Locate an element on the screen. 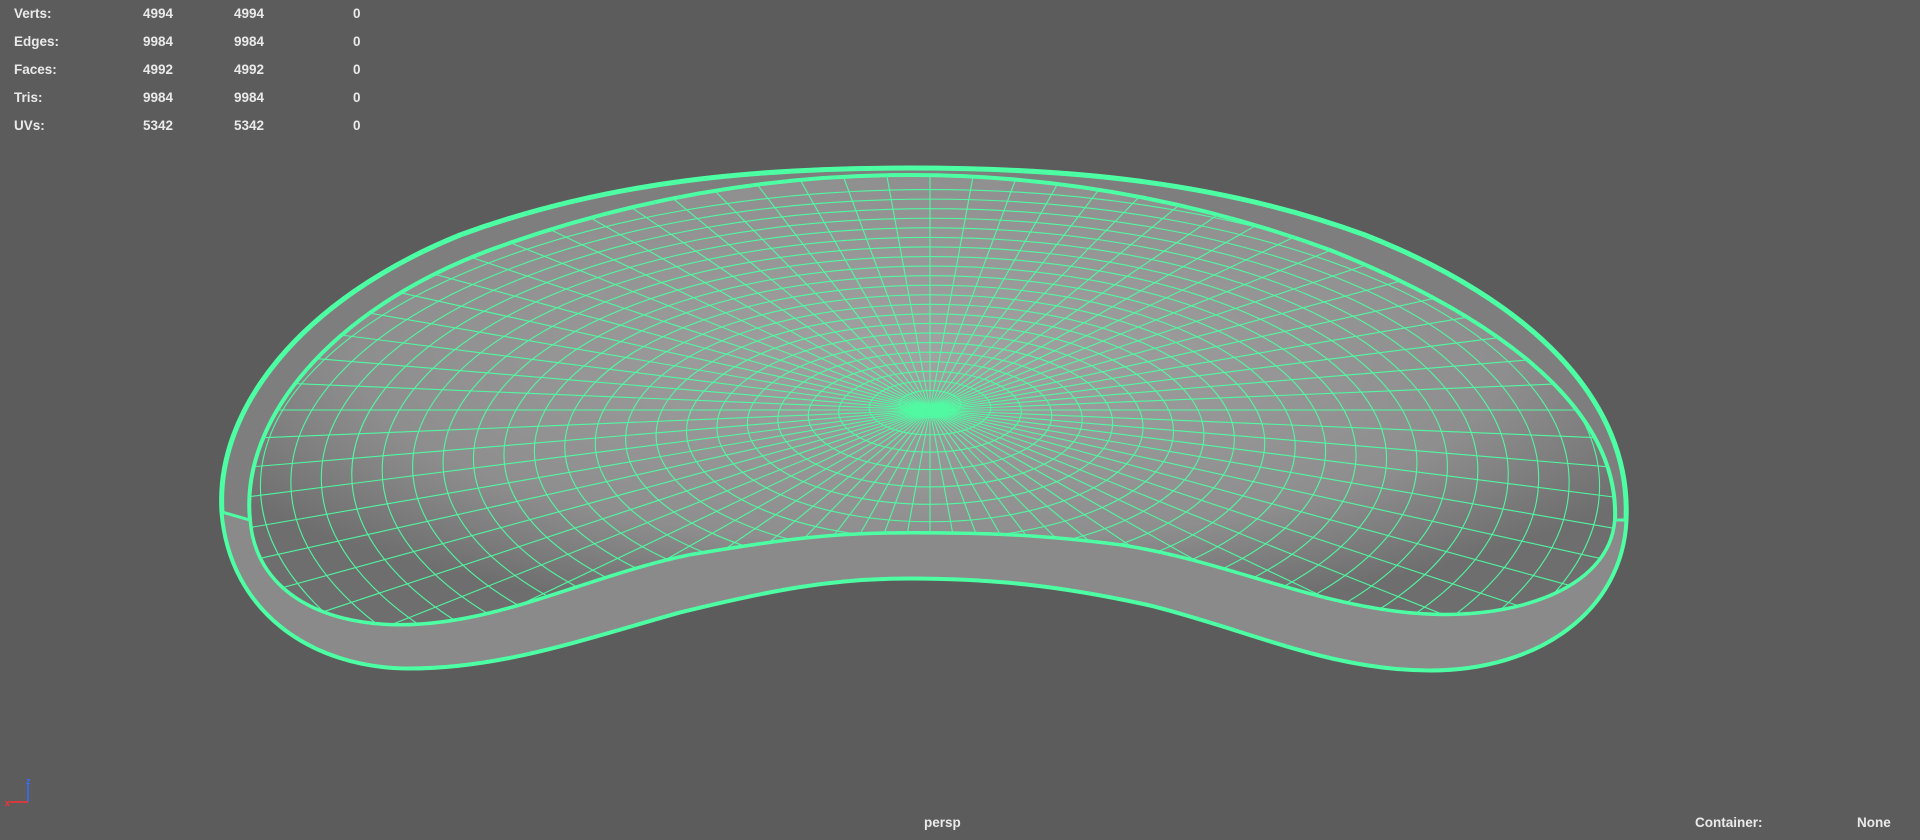 The image size is (1920, 840). hud-label: Faces: is located at coordinates (35, 69).